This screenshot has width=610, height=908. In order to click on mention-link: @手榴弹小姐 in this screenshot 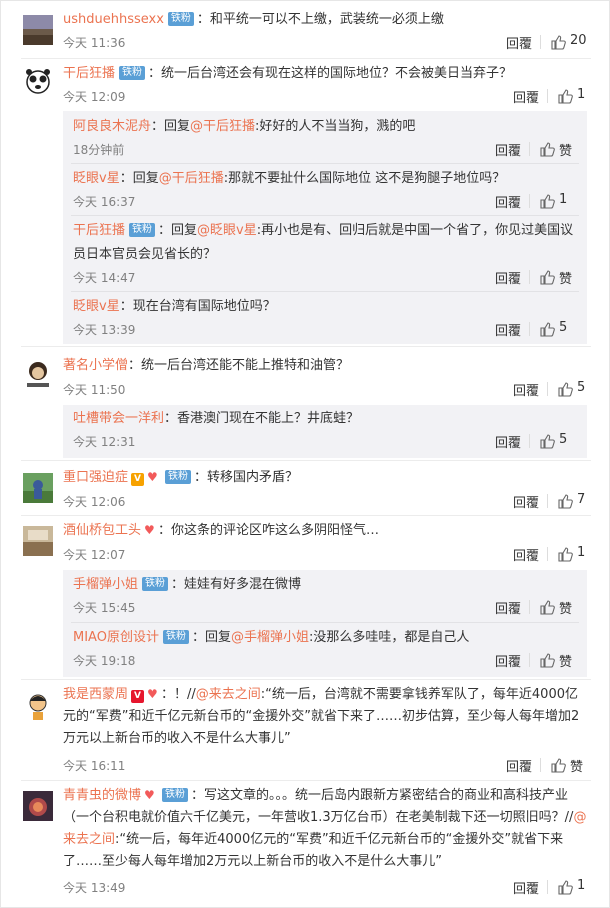, I will do `click(270, 637)`.